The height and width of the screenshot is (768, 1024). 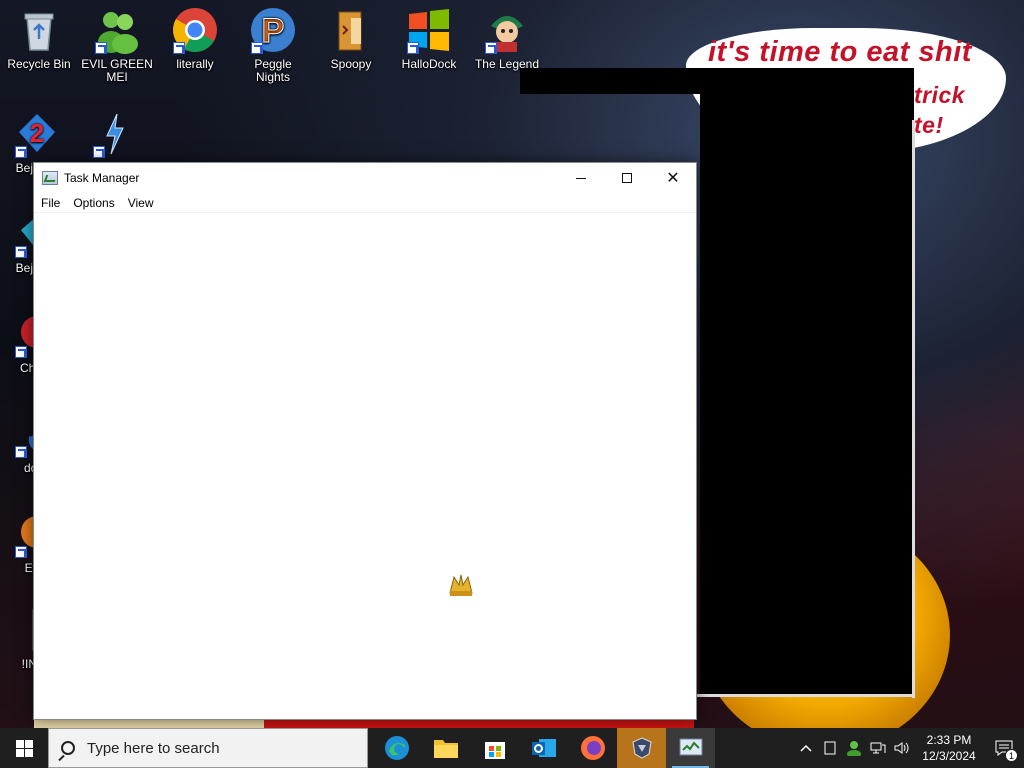 I want to click on chrome-icon, so click(x=195, y=30).